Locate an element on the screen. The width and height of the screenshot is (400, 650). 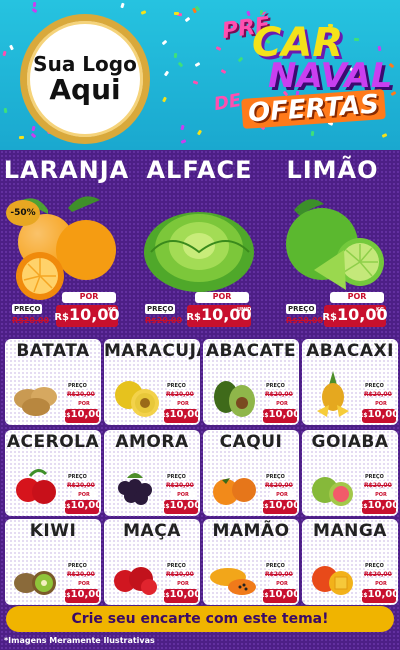
cta-banner: Crie seu encarte com este tema! is located at coordinates (200, 619).